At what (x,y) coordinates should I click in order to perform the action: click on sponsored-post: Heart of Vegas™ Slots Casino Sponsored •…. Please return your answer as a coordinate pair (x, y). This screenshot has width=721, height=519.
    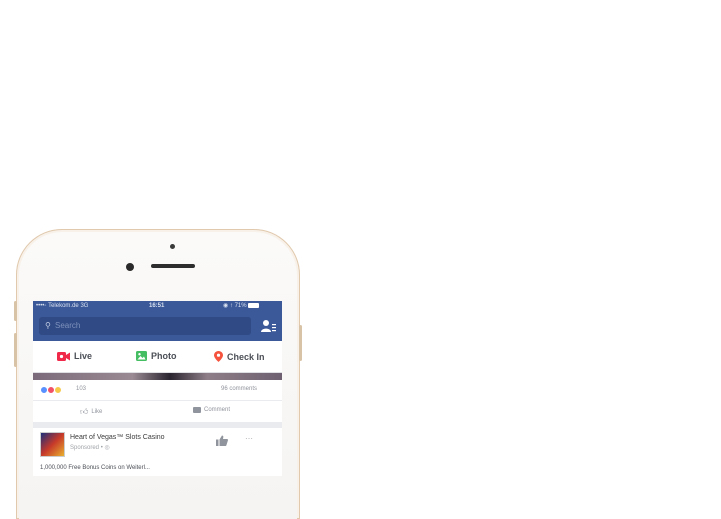
    Looking at the image, I should click on (157, 449).